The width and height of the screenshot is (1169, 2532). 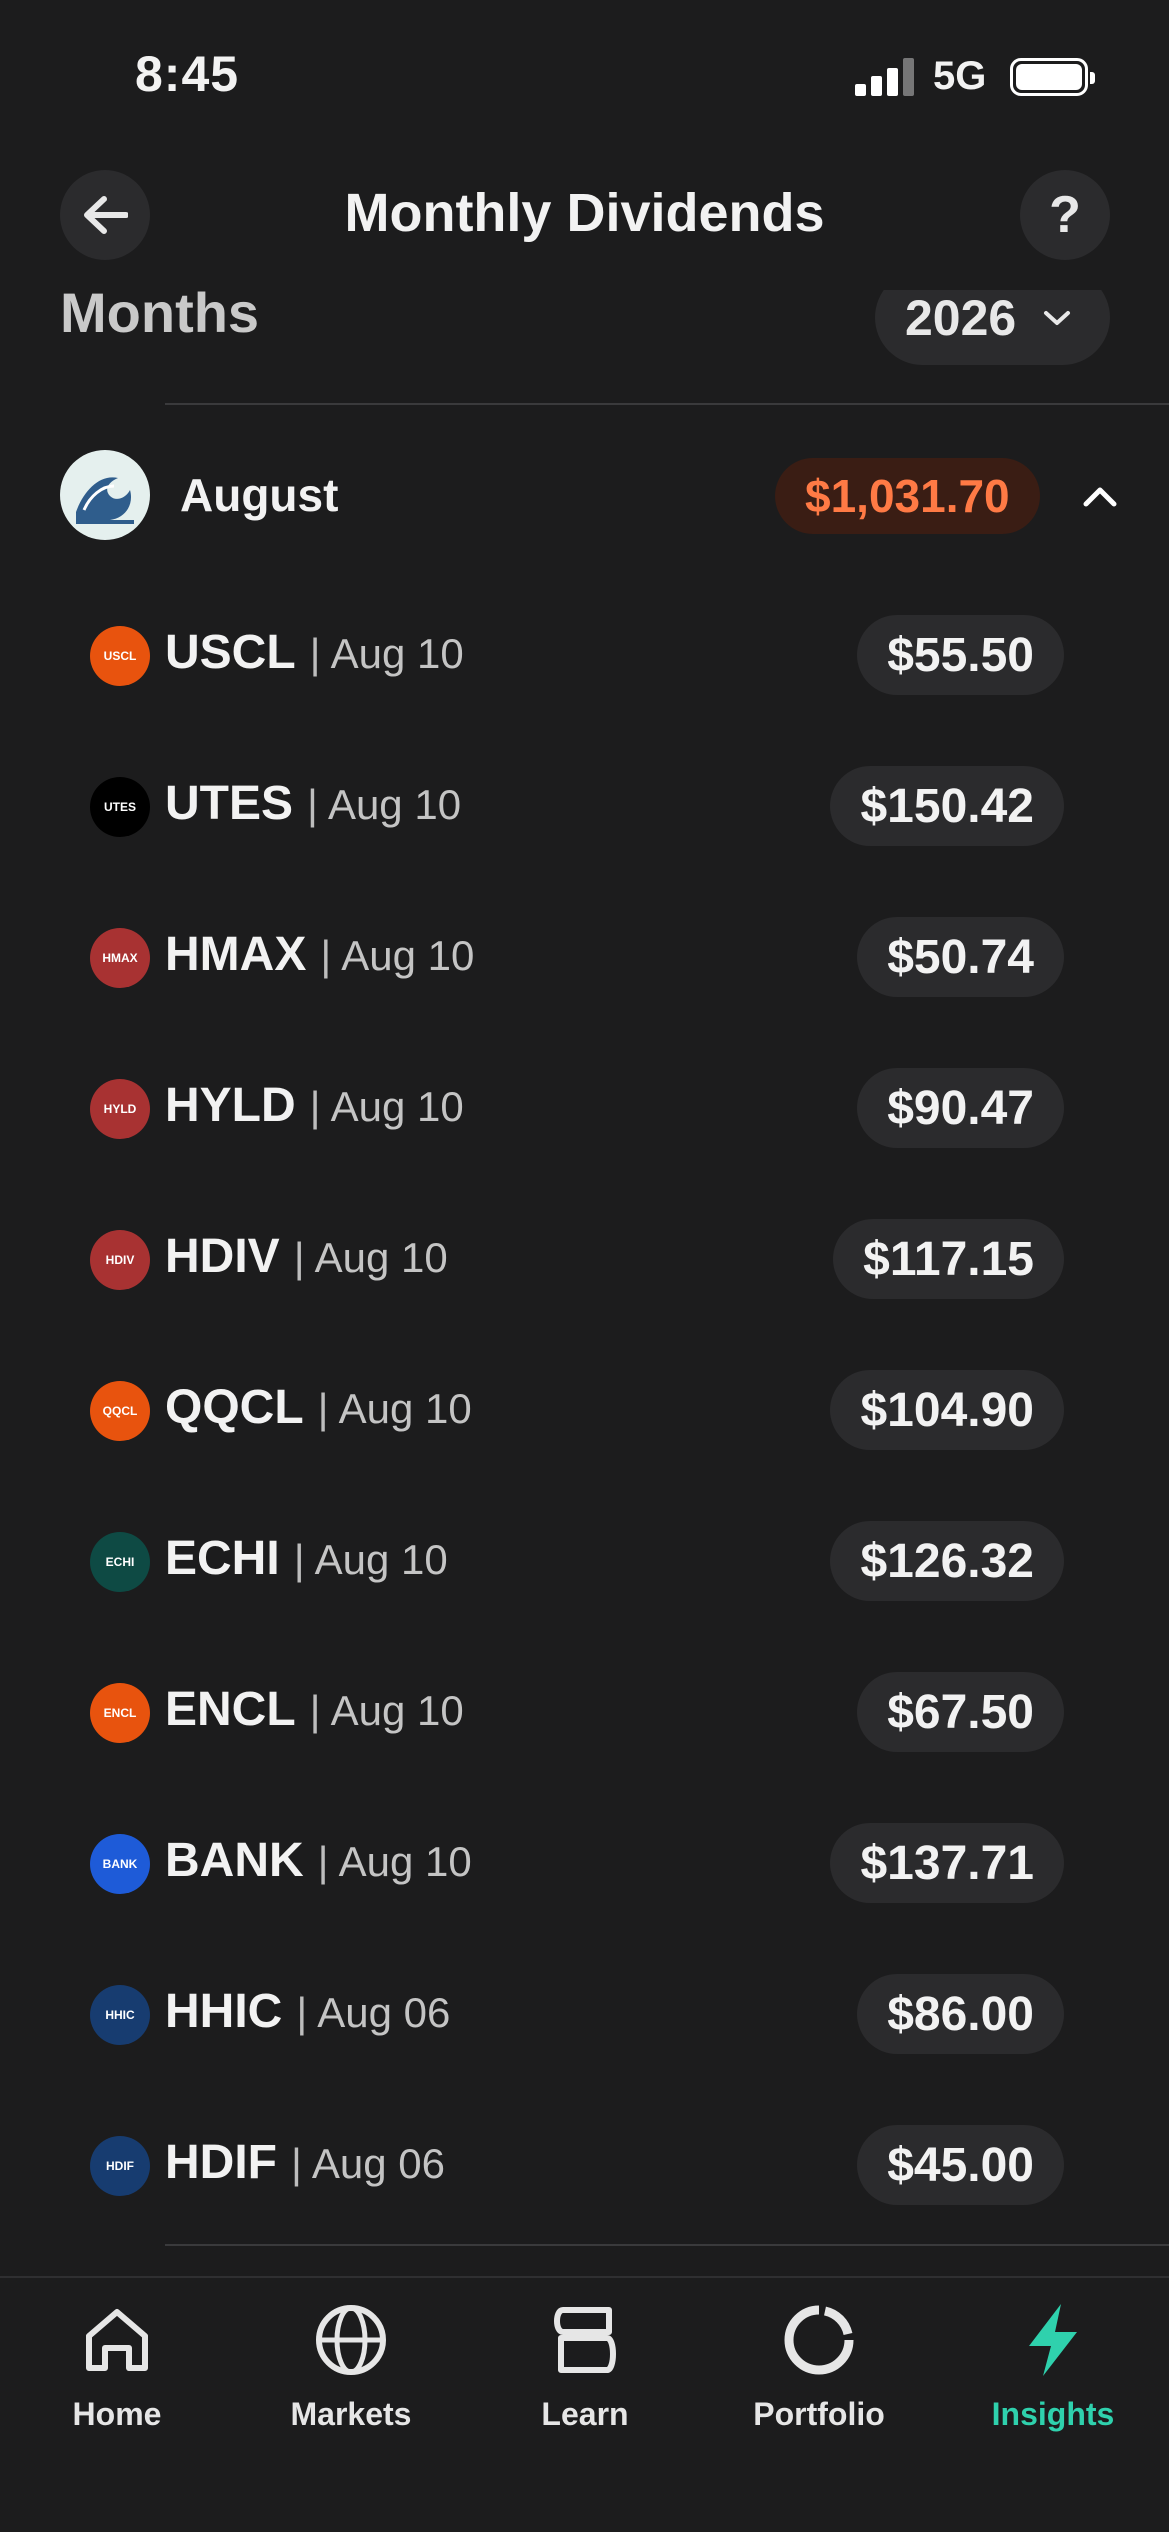 What do you see at coordinates (584, 1713) in the screenshot?
I see `dividend-row: ENCL ENCL | Aug 10 $67.50` at bounding box center [584, 1713].